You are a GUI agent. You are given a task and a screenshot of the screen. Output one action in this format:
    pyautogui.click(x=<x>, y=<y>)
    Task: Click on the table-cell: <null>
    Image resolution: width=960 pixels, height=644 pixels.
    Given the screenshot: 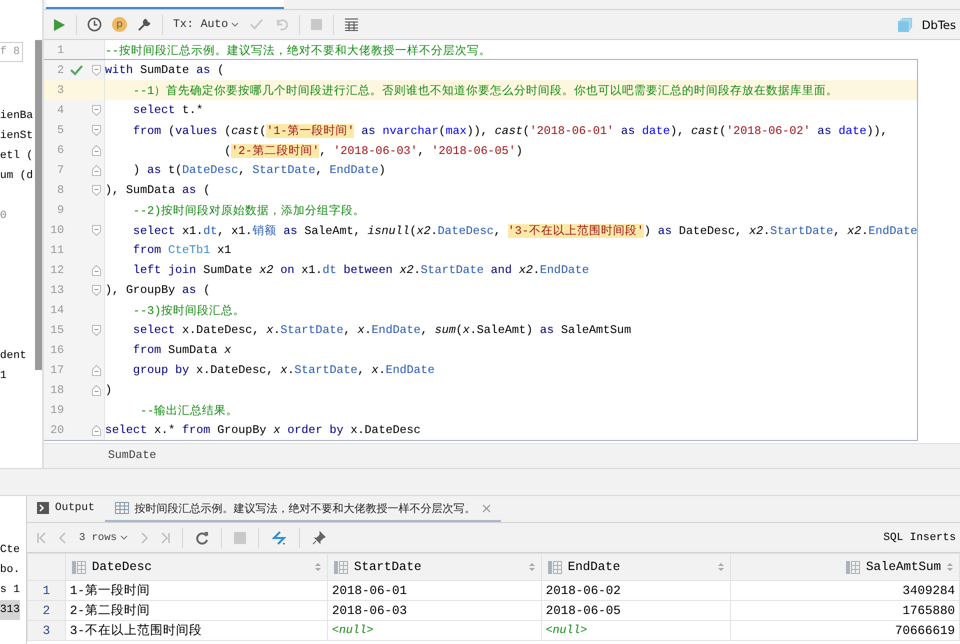 What is the action you would take?
    pyautogui.click(x=636, y=630)
    